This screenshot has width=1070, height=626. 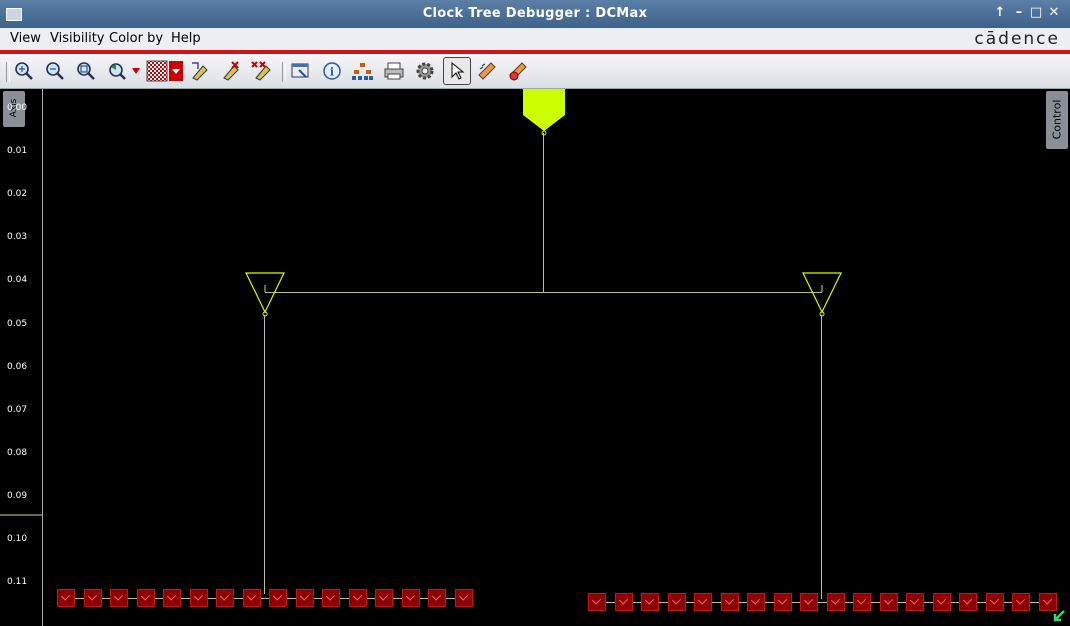 What do you see at coordinates (425, 71) in the screenshot?
I see `settings-icon` at bounding box center [425, 71].